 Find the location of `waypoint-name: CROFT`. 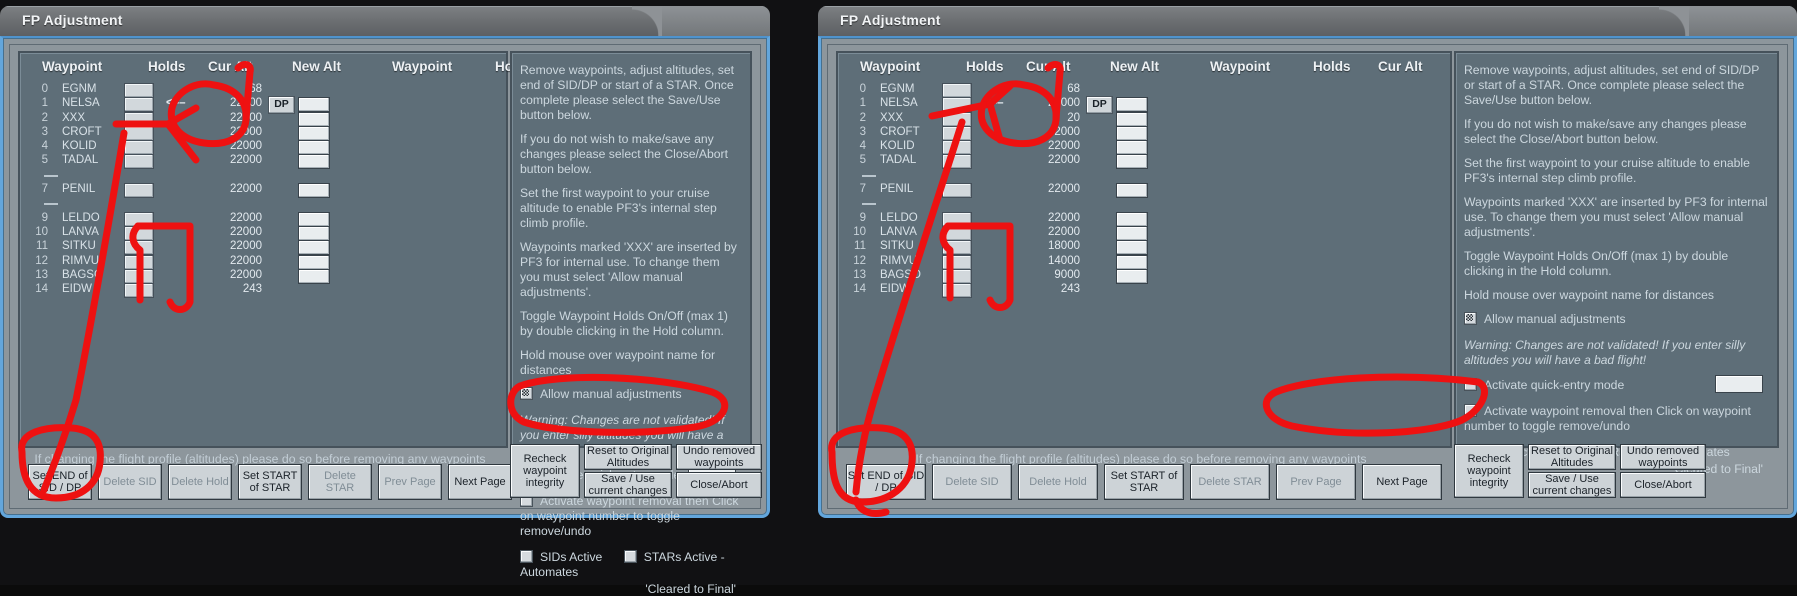

waypoint-name: CROFT is located at coordinates (900, 132).